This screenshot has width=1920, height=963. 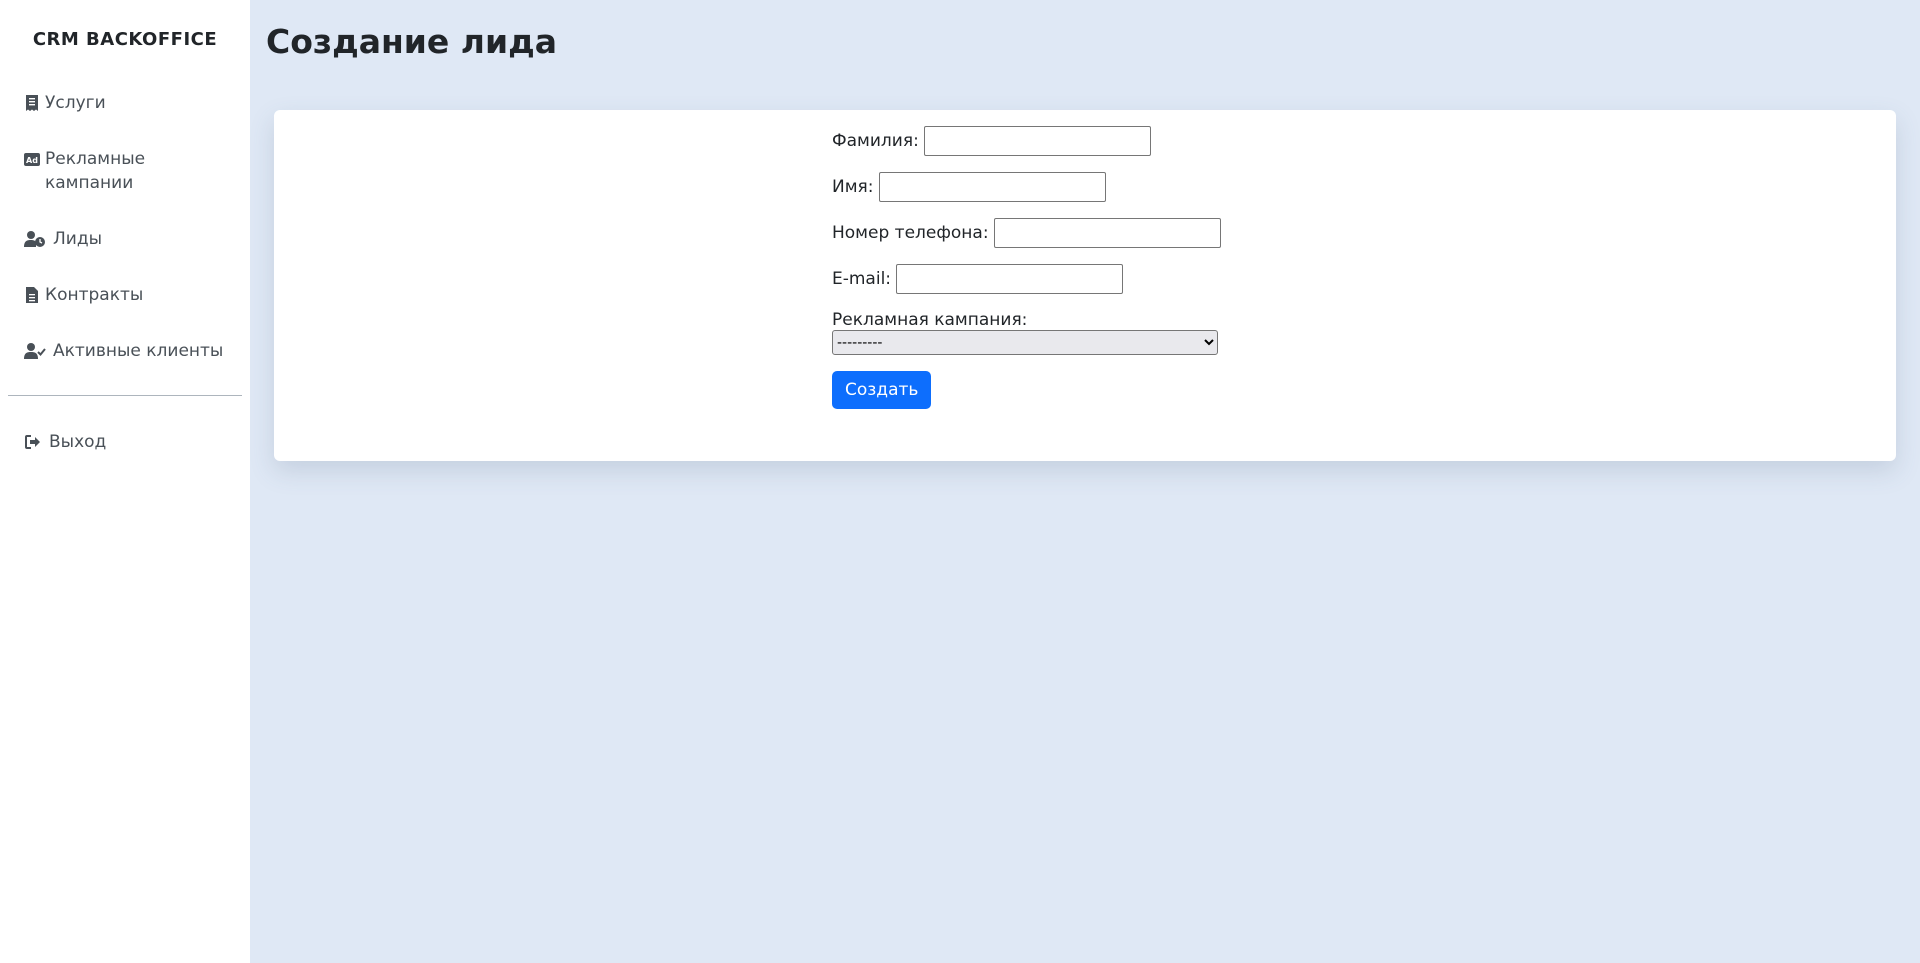 I want to click on ad-icon: Ad, so click(x=32, y=159).